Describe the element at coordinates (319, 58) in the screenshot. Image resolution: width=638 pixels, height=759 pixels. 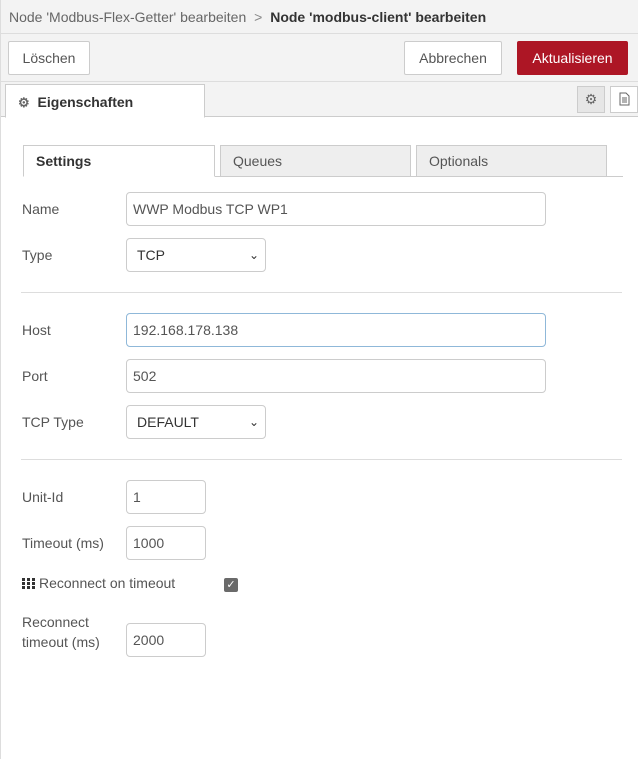
I see `dialog-toolbar: Löschen Abbrechen Aktualisieren` at that location.